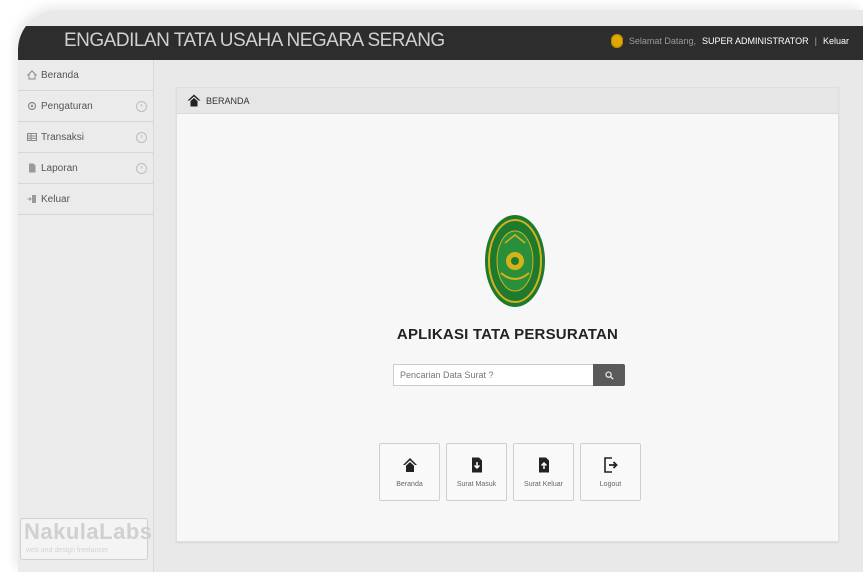 The height and width of the screenshot is (572, 863). I want to click on sidebar-item-laporan: Laporan ›, so click(85, 168).